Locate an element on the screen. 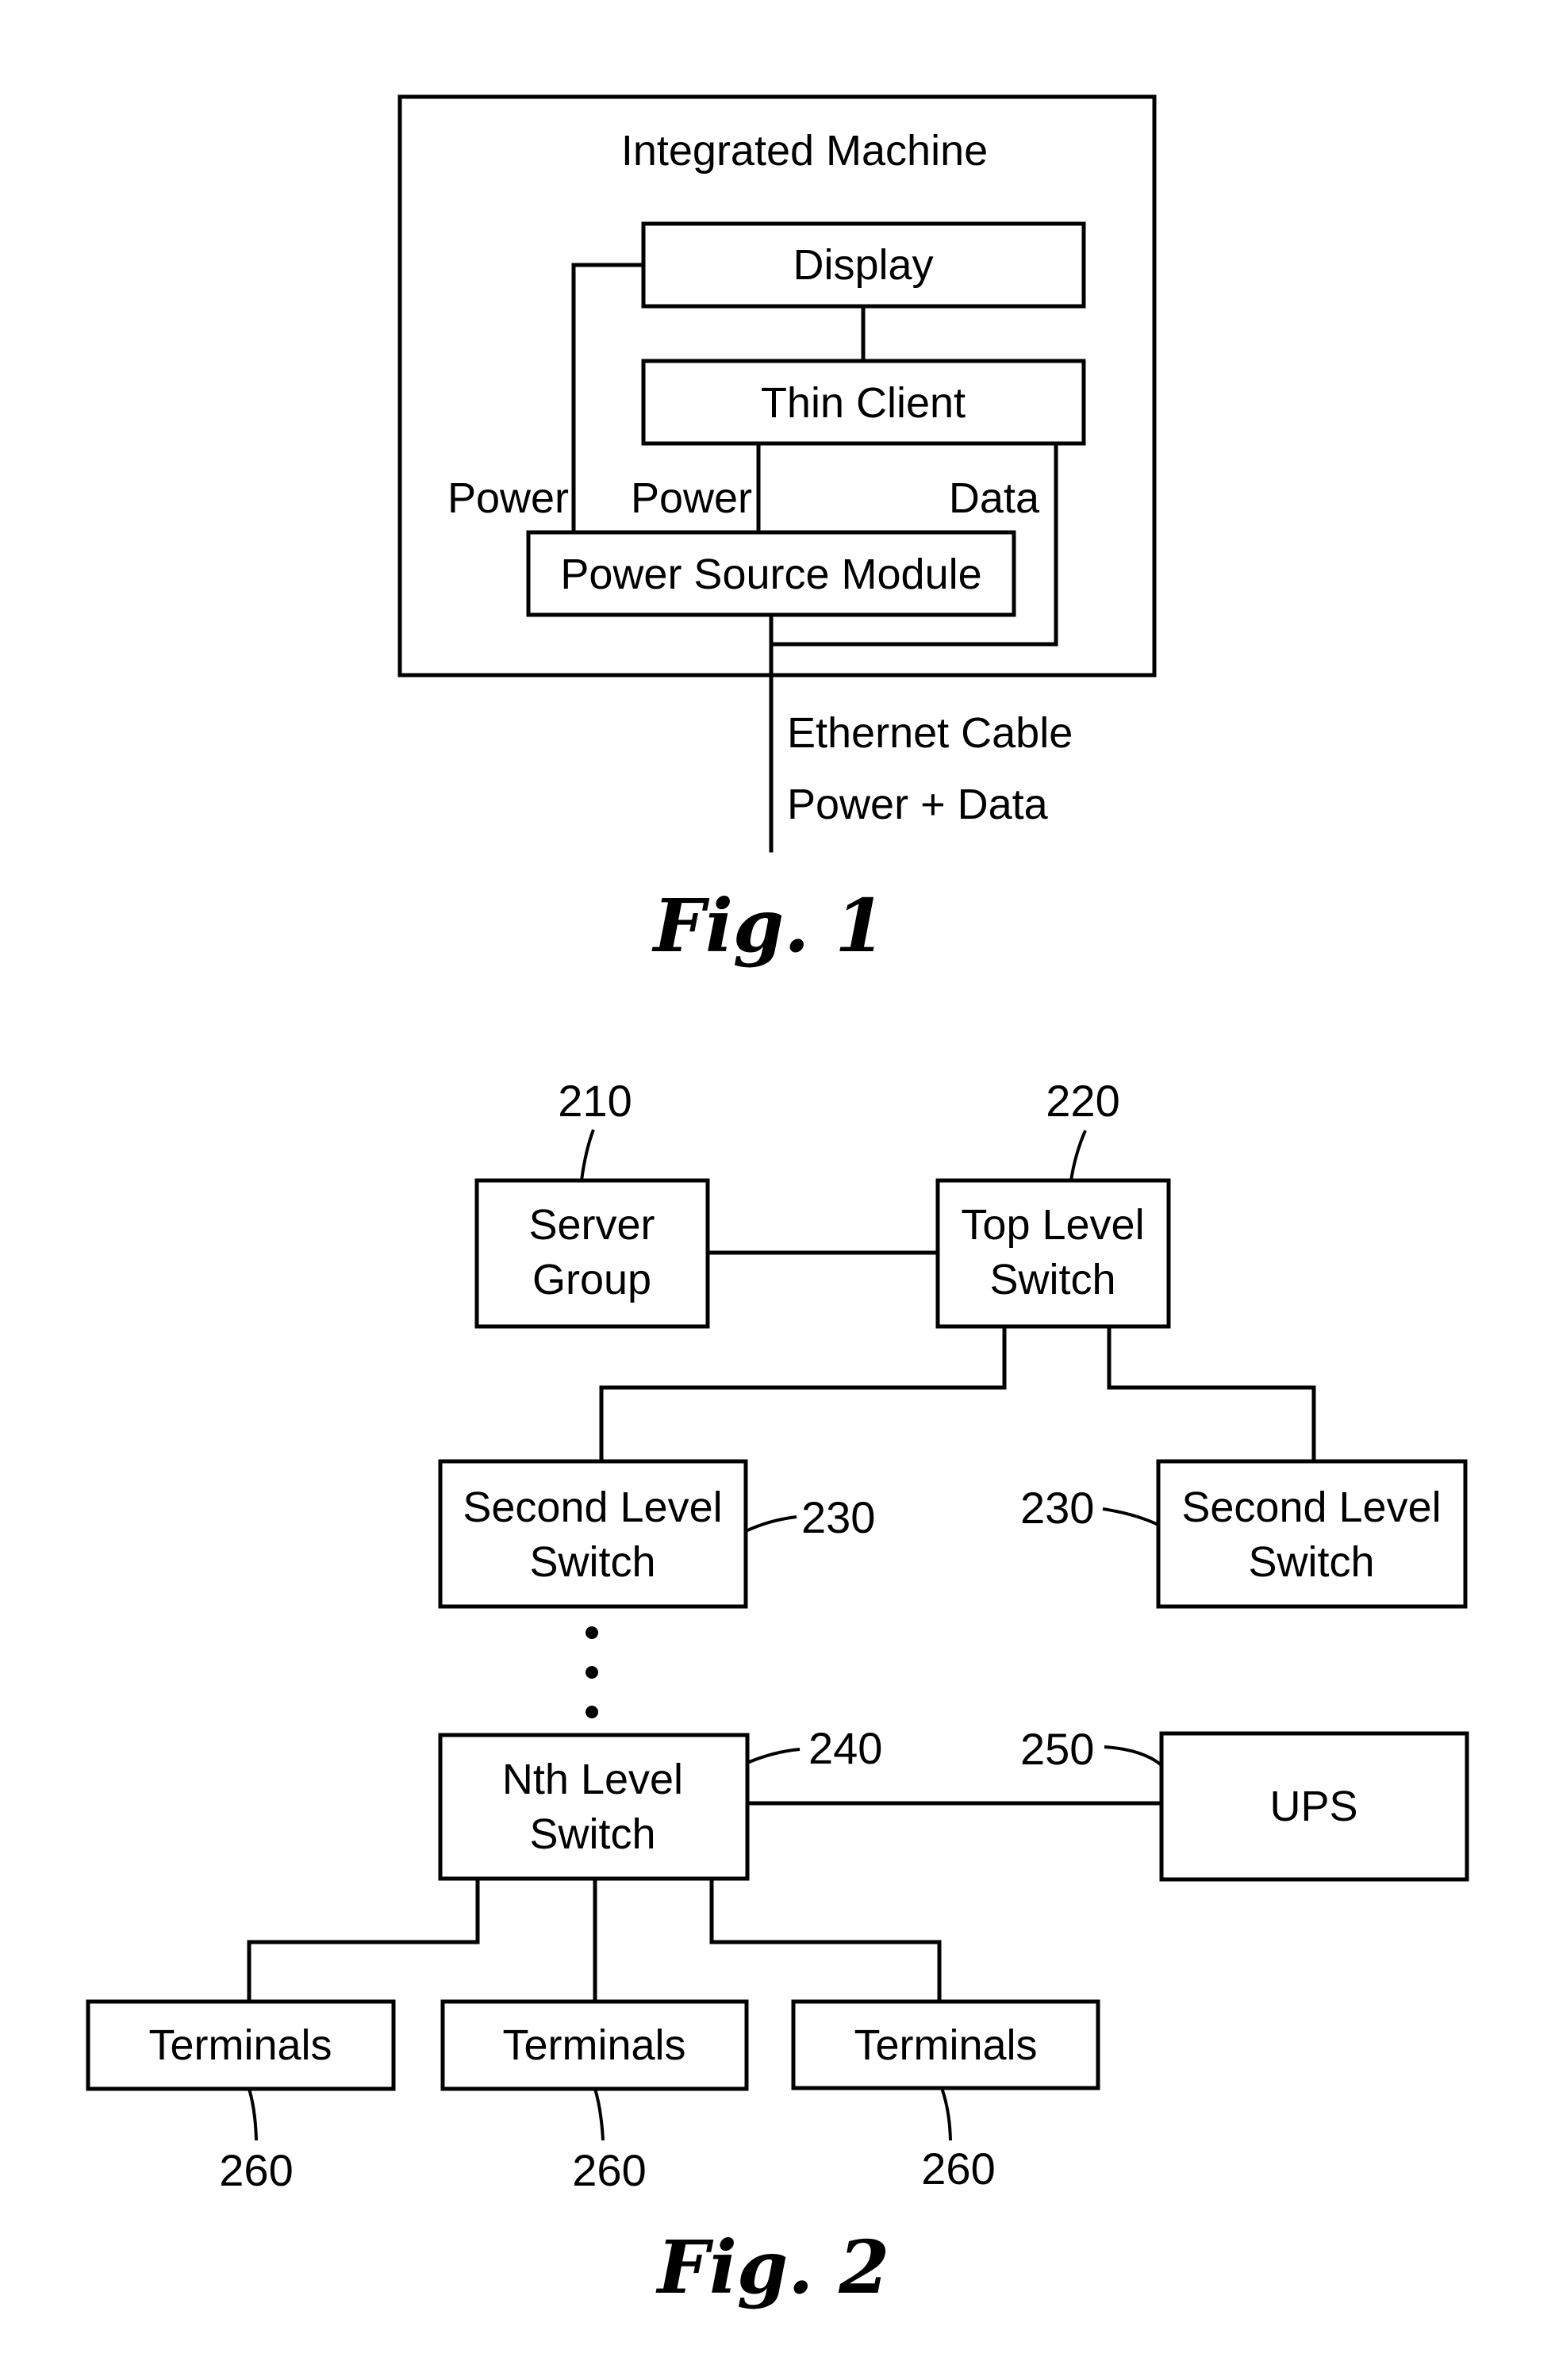 This screenshot has width=1555, height=2380. ref-230-left-leader is located at coordinates (771, 1524).